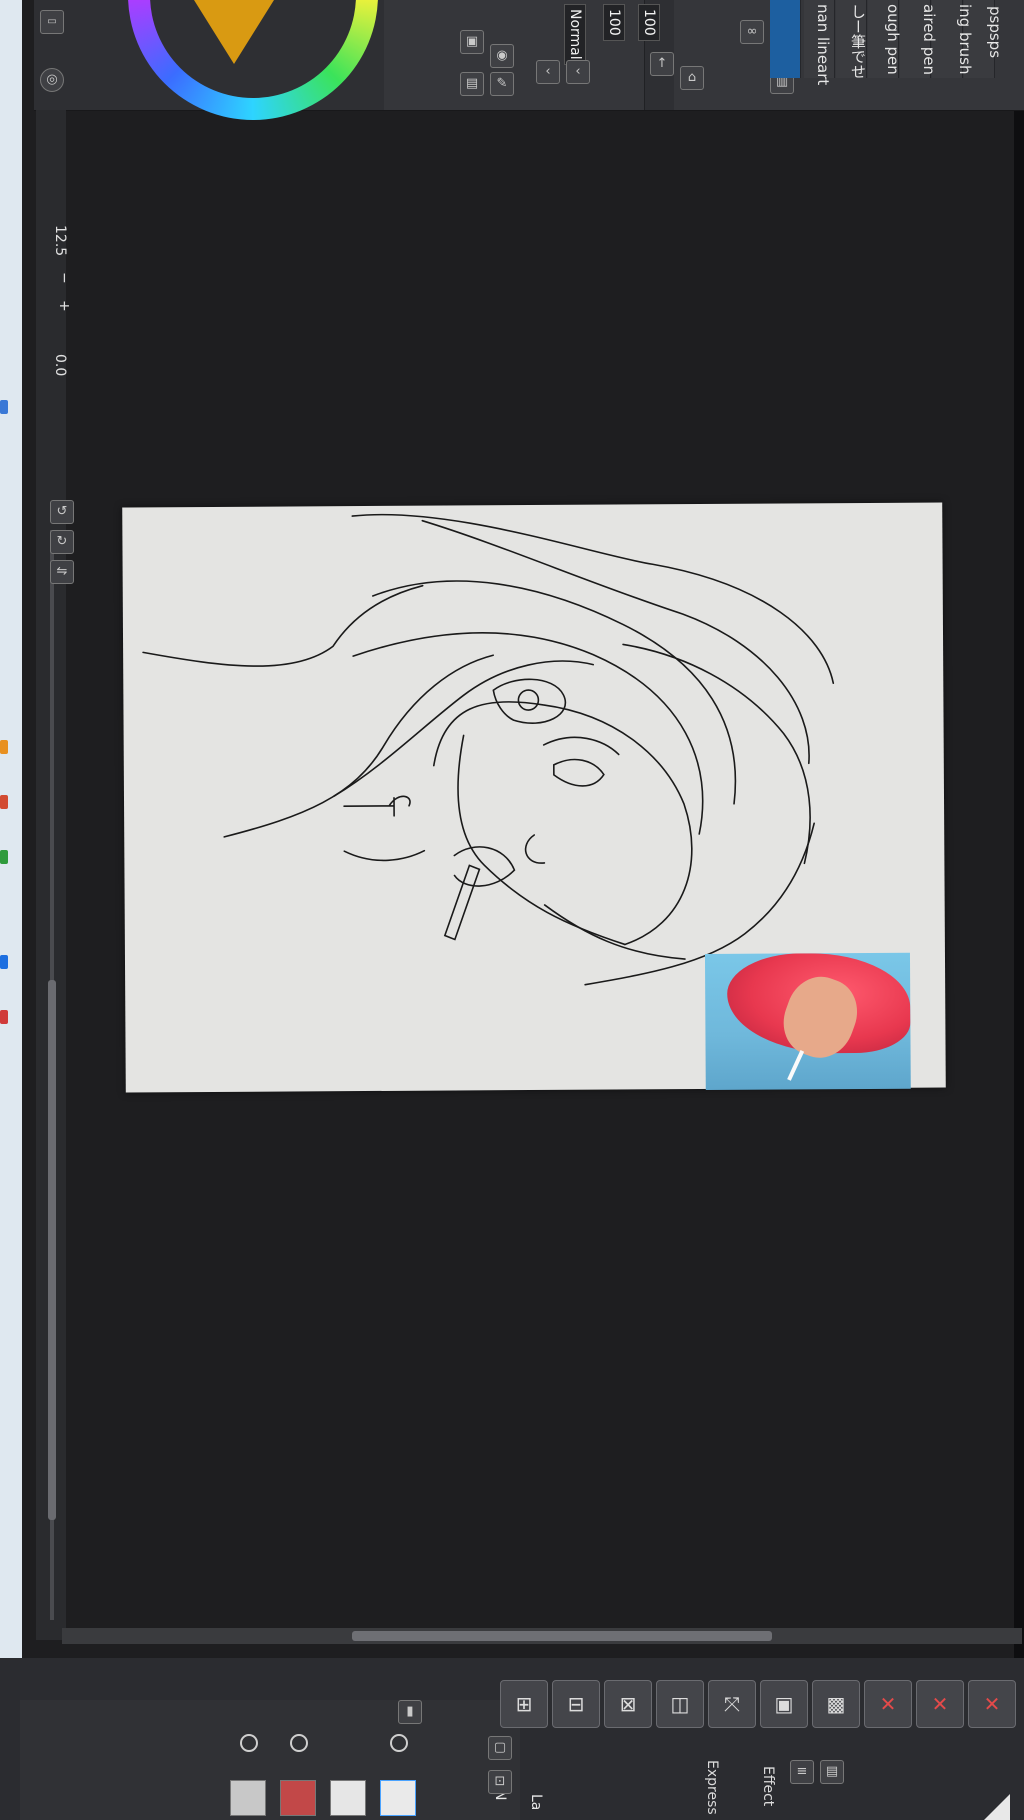 Image resolution: width=1024 pixels, height=1820 pixels. Describe the element at coordinates (940, 1704) in the screenshot. I see `clear-layer-button: ✕` at that location.